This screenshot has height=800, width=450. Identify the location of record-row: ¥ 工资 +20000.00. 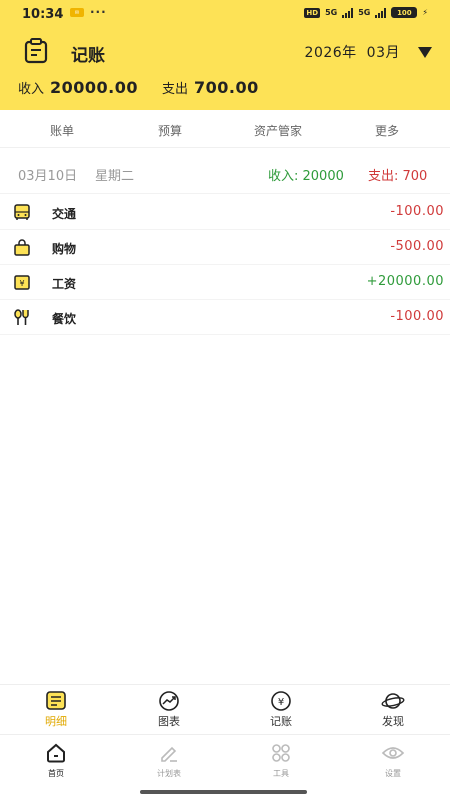
(225, 282).